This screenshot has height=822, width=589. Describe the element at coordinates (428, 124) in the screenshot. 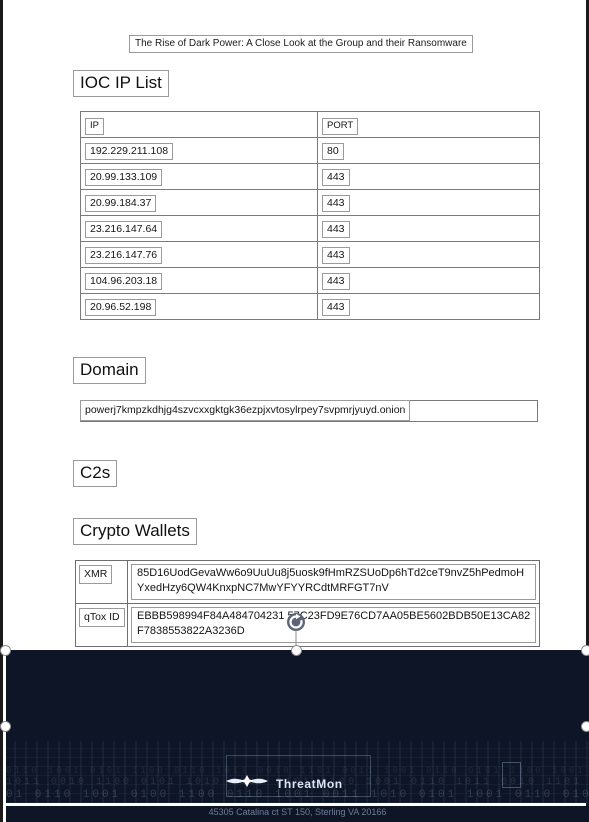

I see `table-cell-port-header: PORT` at that location.